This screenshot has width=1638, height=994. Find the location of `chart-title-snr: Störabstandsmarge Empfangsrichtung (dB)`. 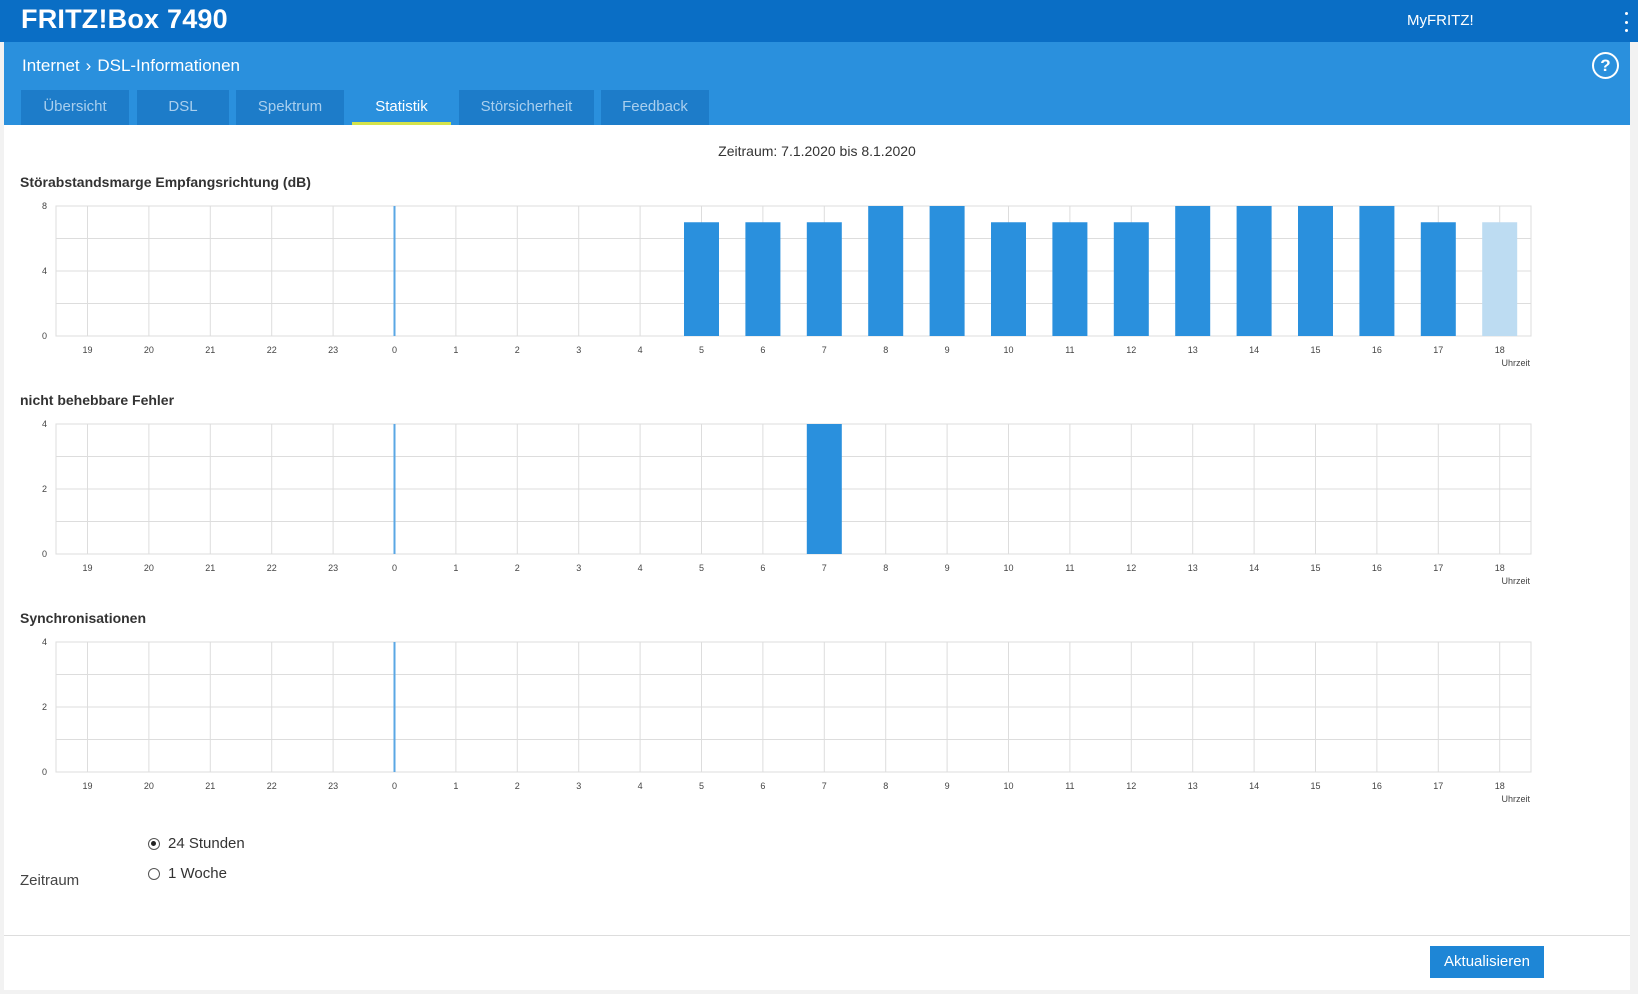

chart-title-snr: Störabstandsmarge Empfangsrichtung (dB) is located at coordinates (165, 182).